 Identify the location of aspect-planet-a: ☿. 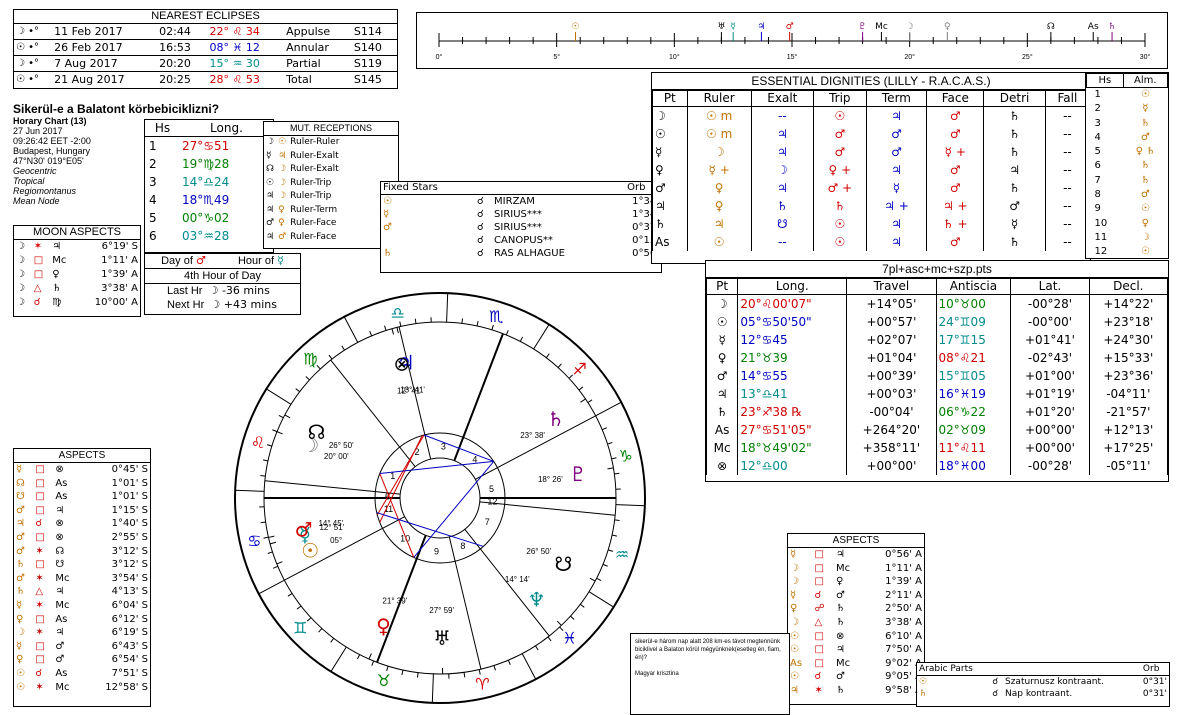
(19, 469).